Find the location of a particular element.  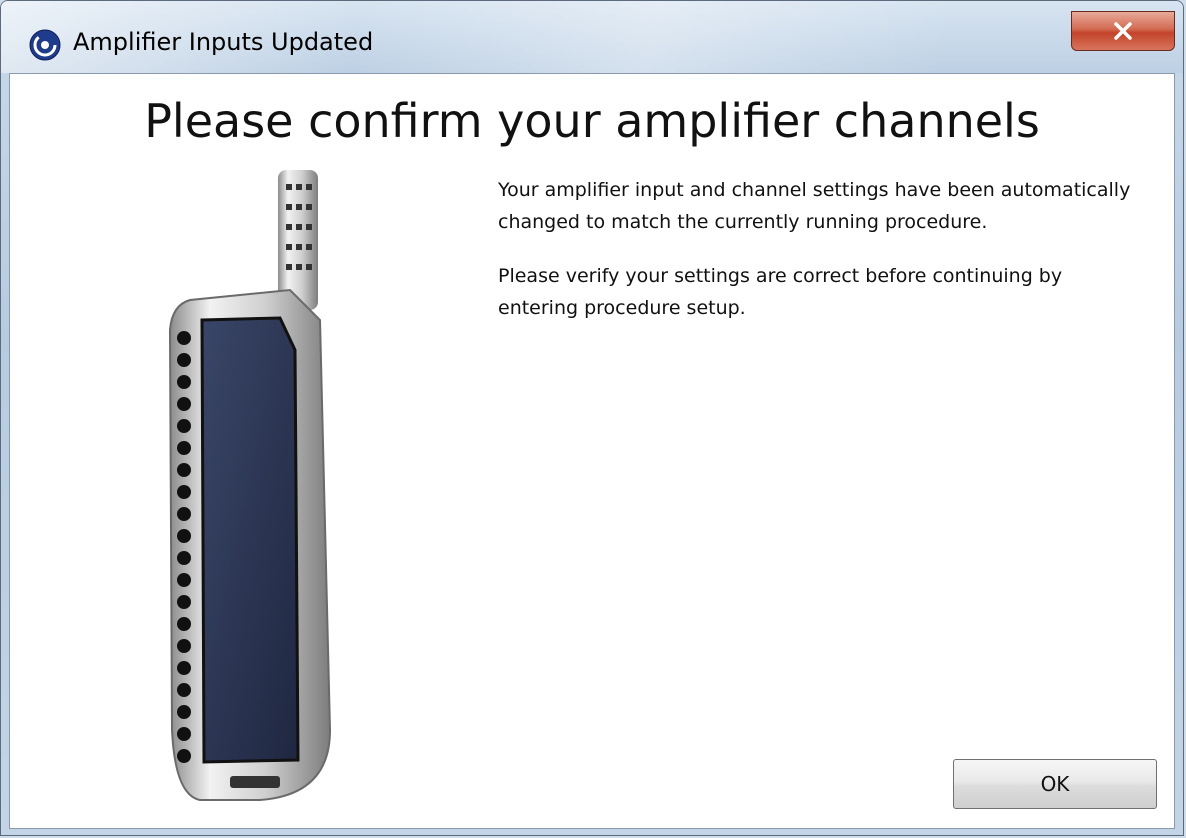

title-bar: Amplifier Inputs Updated is located at coordinates (592, 37).